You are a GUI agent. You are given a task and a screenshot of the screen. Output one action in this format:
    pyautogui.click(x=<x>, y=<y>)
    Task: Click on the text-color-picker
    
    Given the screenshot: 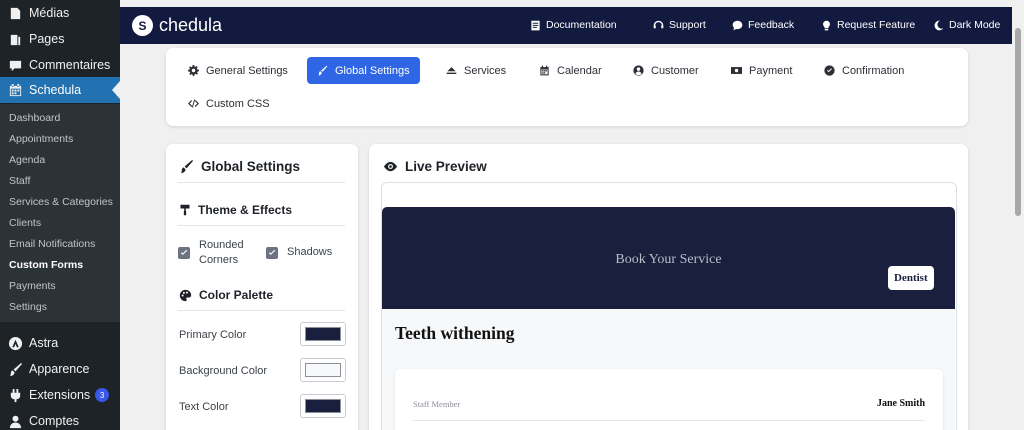 What is the action you would take?
    pyautogui.click(x=323, y=406)
    